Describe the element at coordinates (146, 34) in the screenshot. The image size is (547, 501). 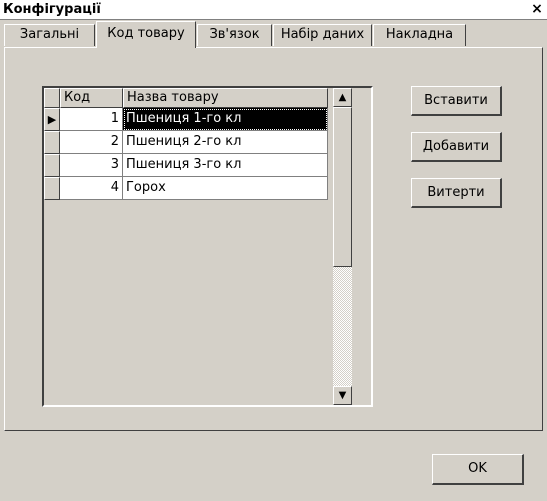
I see `tab-product-code: Код товару` at that location.